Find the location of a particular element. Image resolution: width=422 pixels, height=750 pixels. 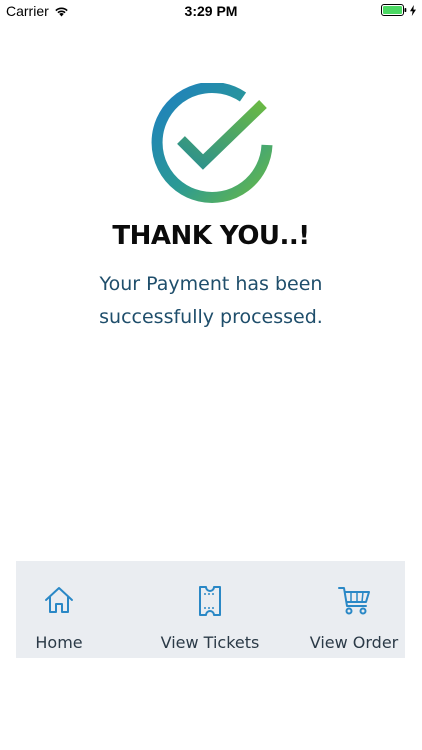

home-button: Home is located at coordinates (59, 609).